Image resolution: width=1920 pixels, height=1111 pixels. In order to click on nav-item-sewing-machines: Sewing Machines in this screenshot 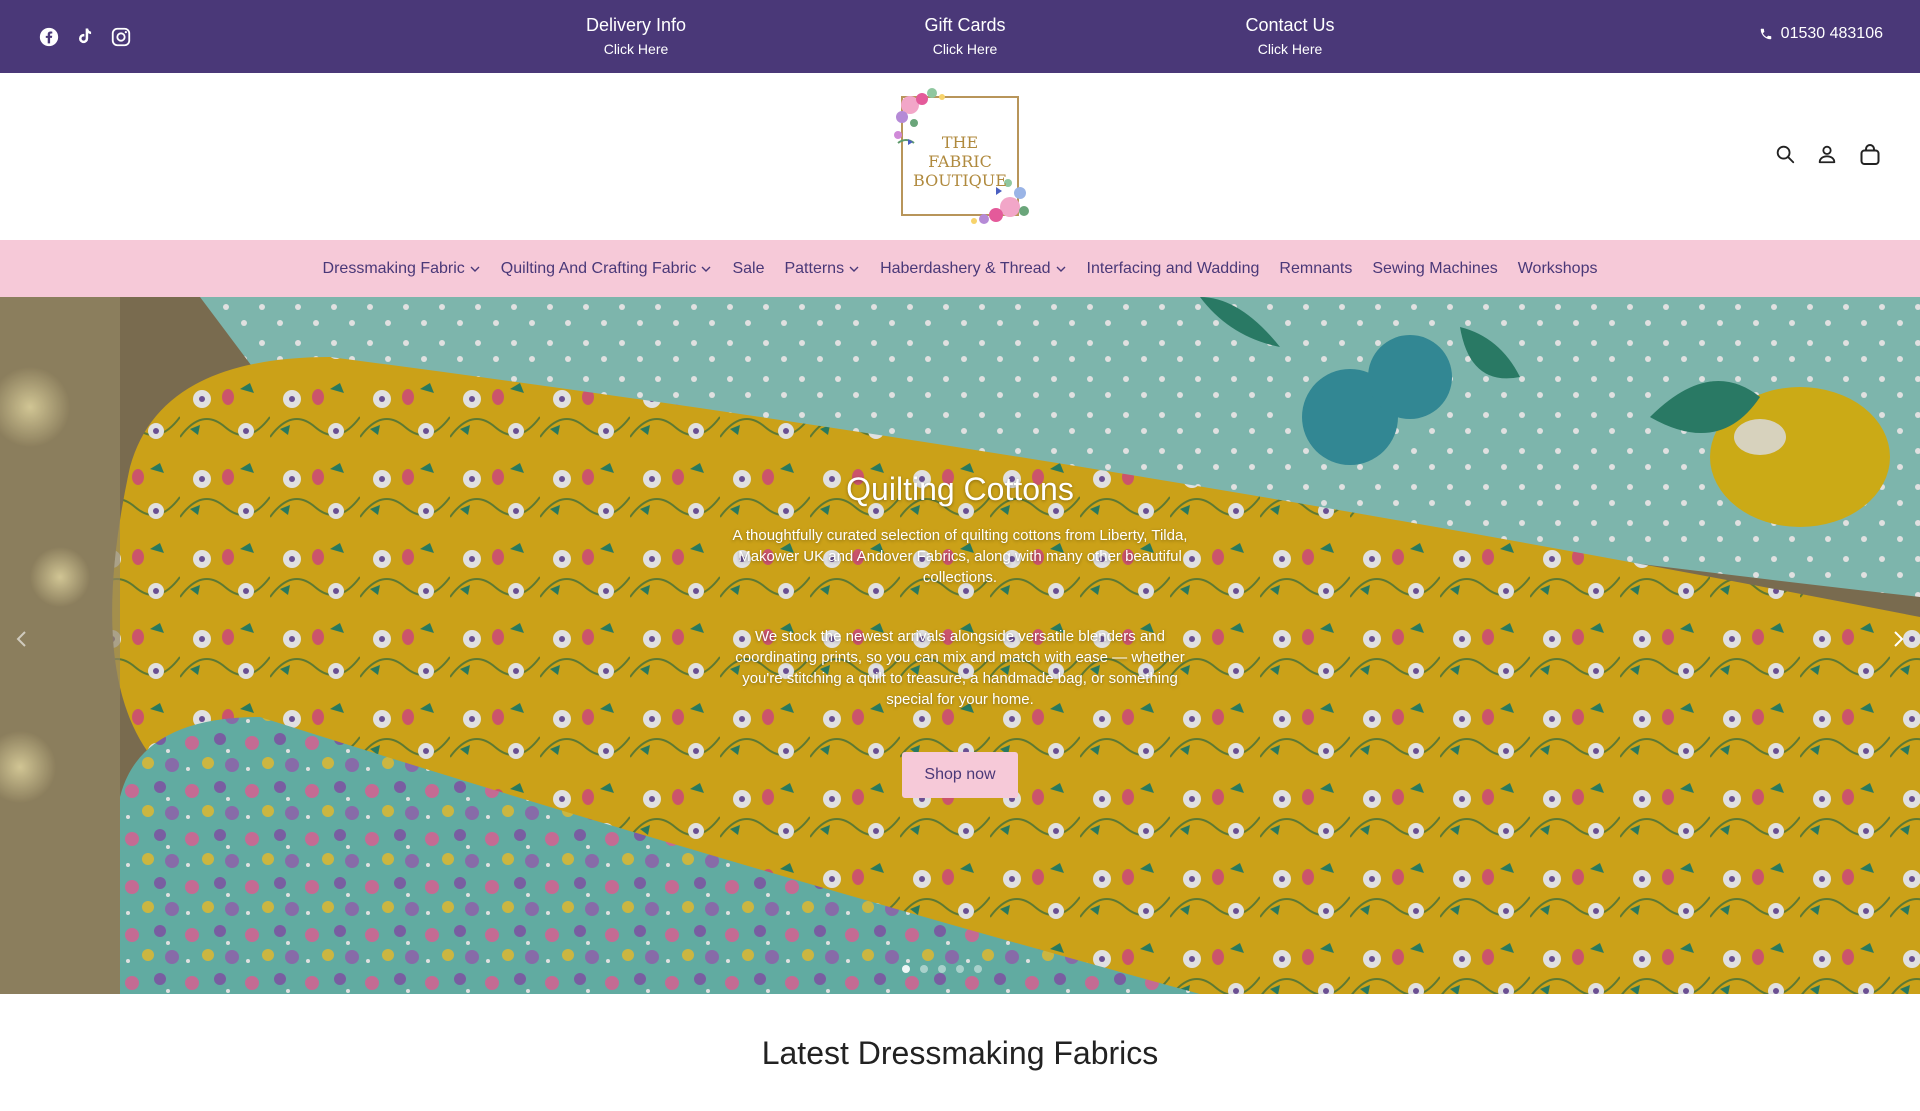, I will do `click(1434, 269)`.